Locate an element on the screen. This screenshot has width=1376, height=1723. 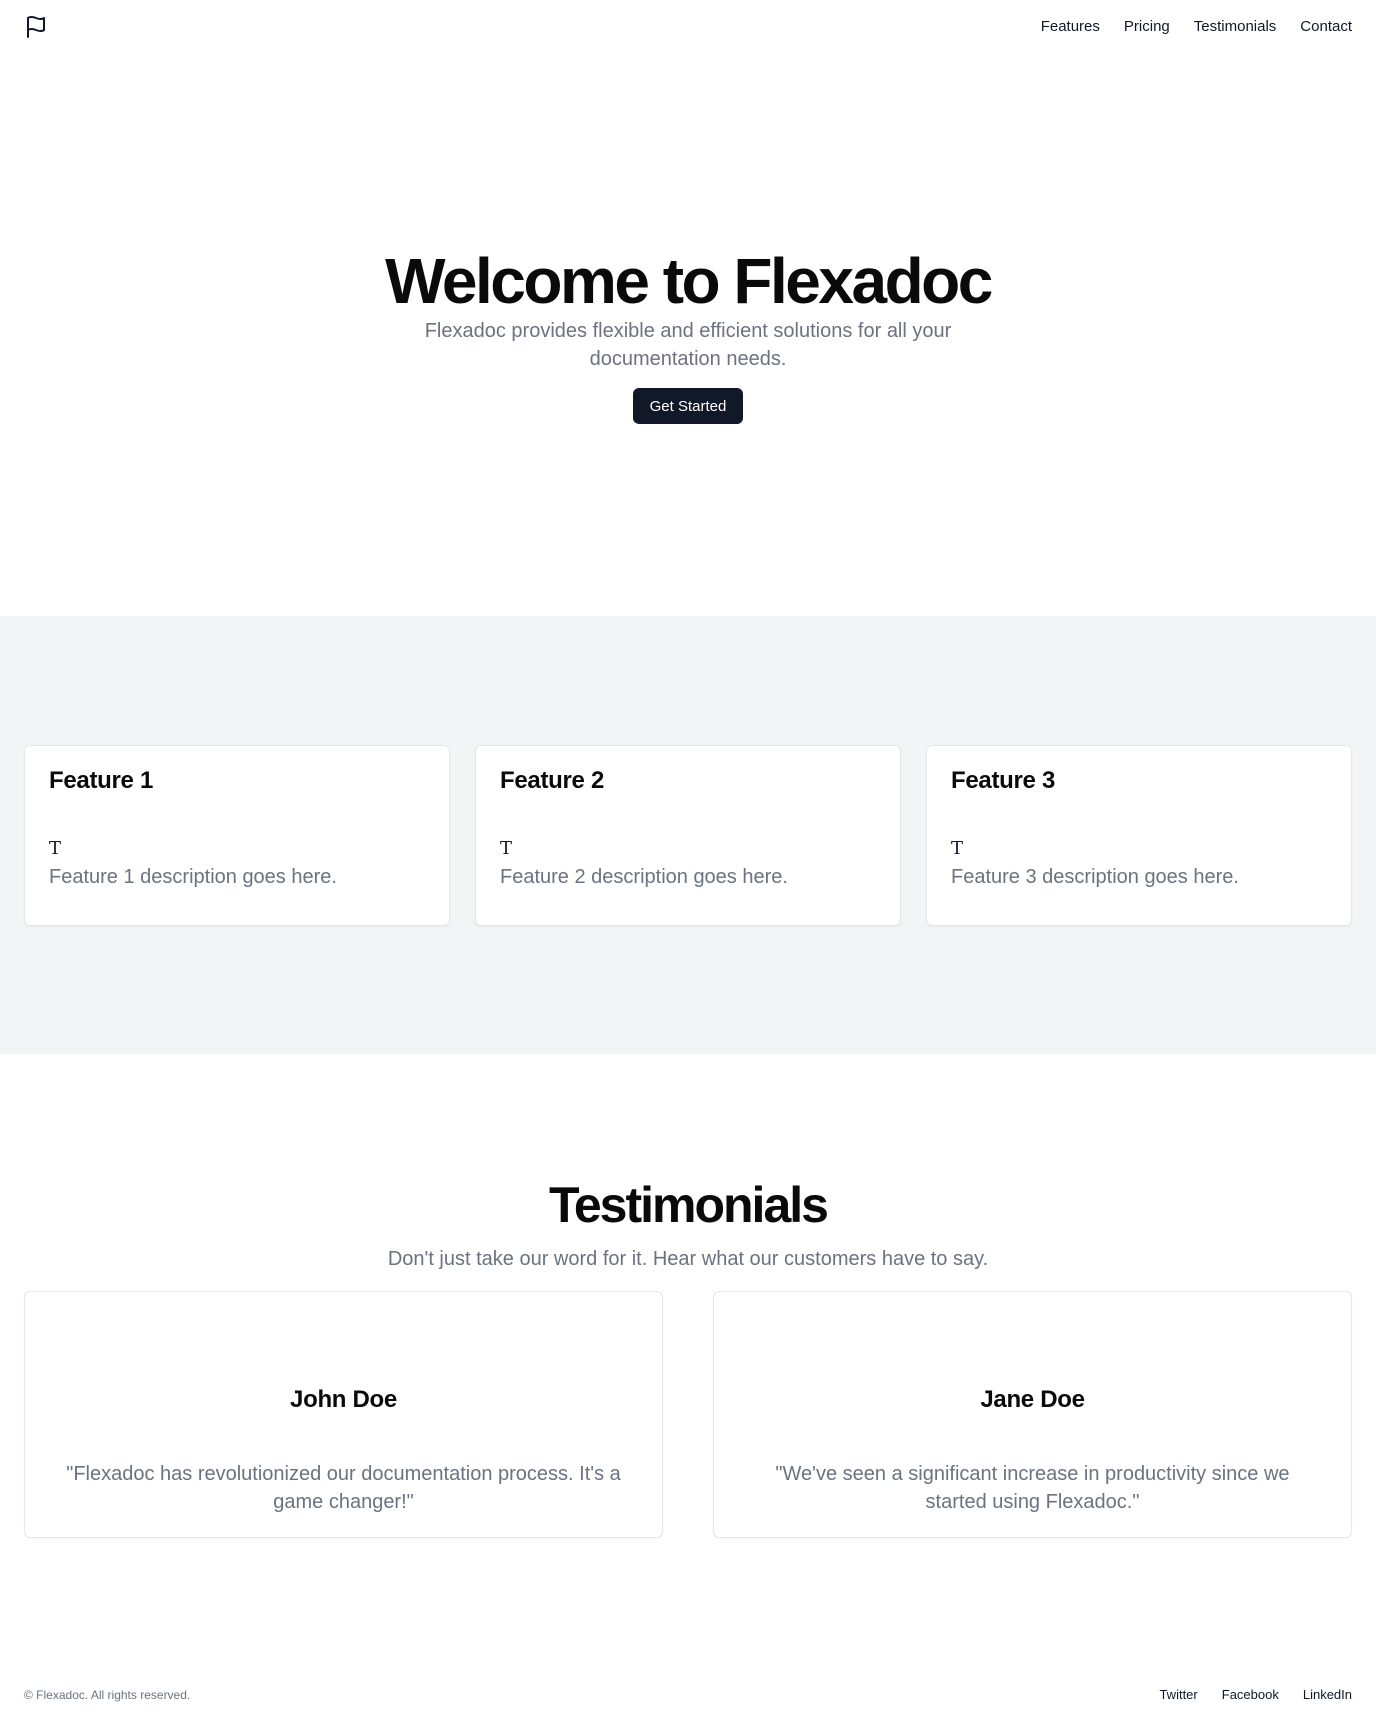
feature-title: Feature 1 is located at coordinates (101, 780).